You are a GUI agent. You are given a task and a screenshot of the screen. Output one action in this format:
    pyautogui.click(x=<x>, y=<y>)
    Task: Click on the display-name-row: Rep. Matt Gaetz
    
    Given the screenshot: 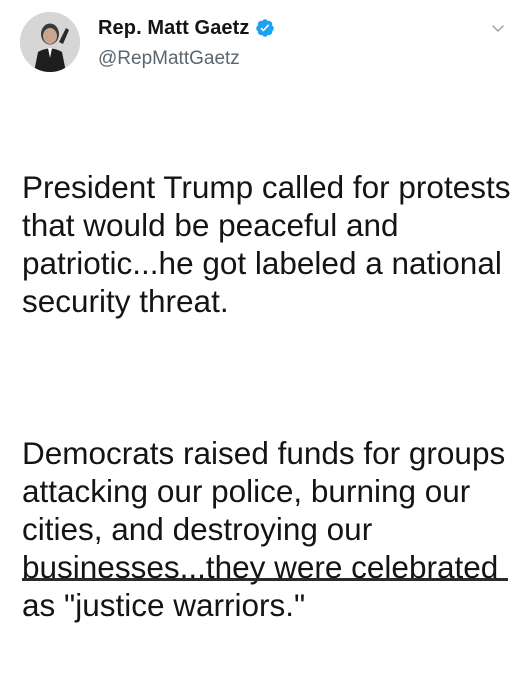 What is the action you would take?
    pyautogui.click(x=186, y=28)
    